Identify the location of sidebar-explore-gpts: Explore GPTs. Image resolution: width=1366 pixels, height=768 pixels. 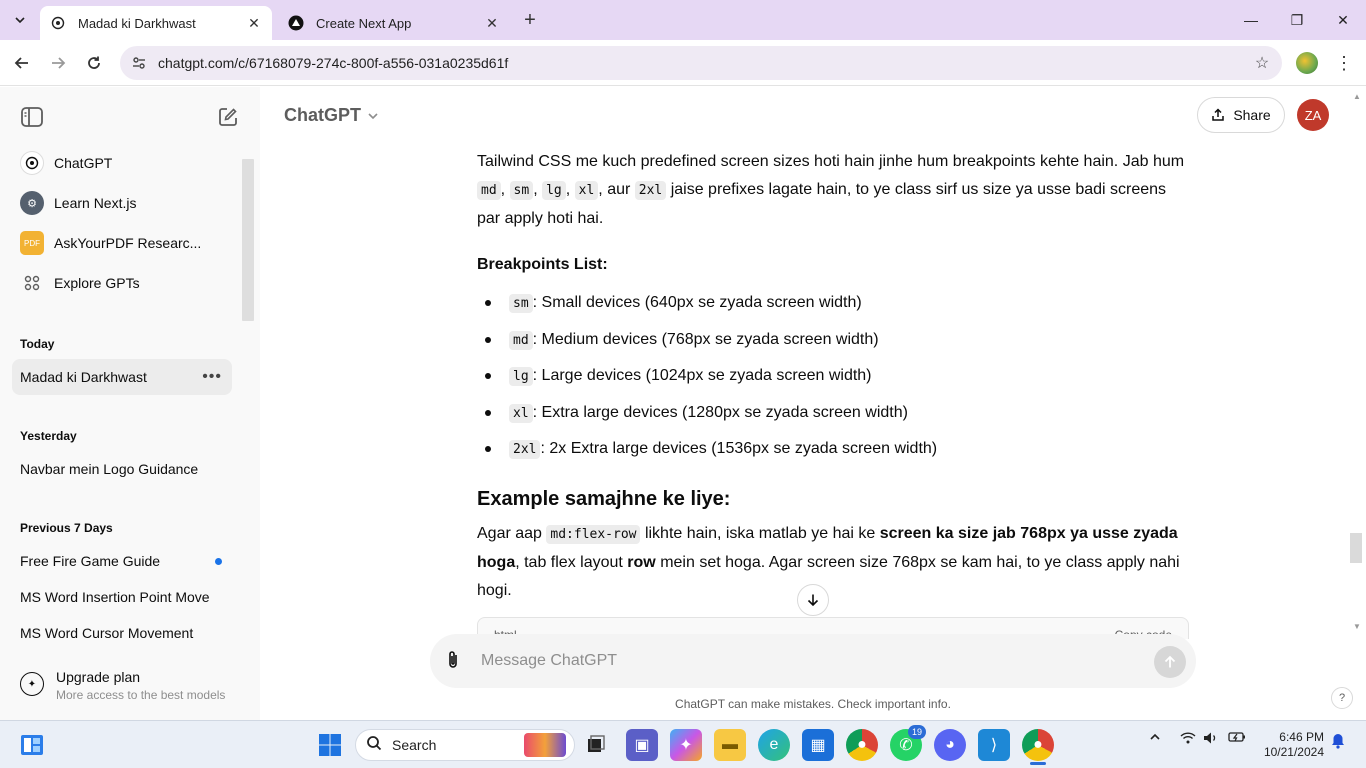
(122, 283).